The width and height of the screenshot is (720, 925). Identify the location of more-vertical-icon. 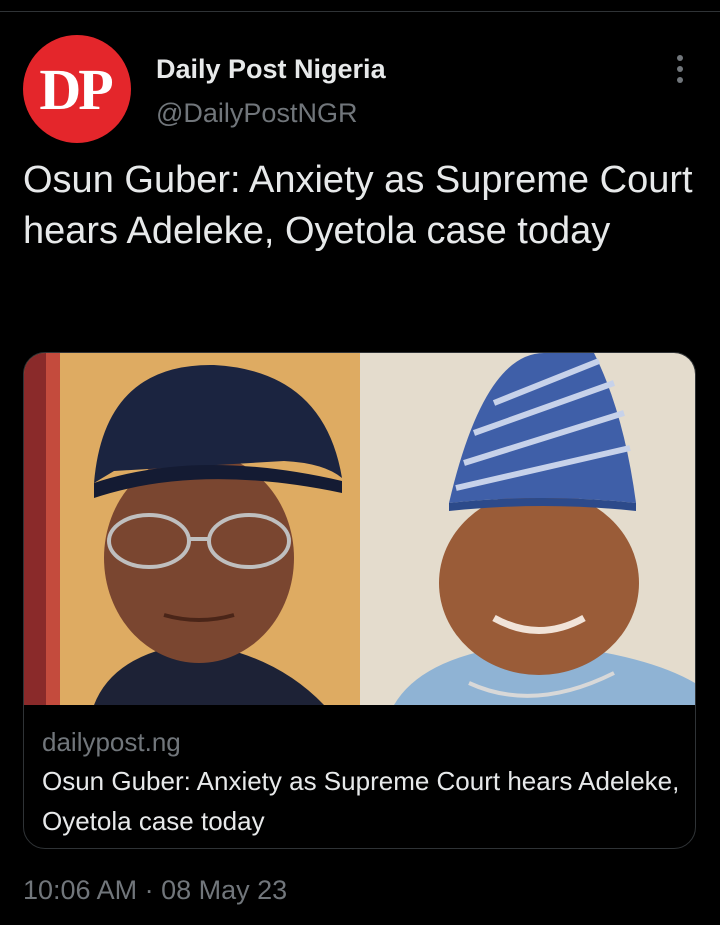
(680, 69).